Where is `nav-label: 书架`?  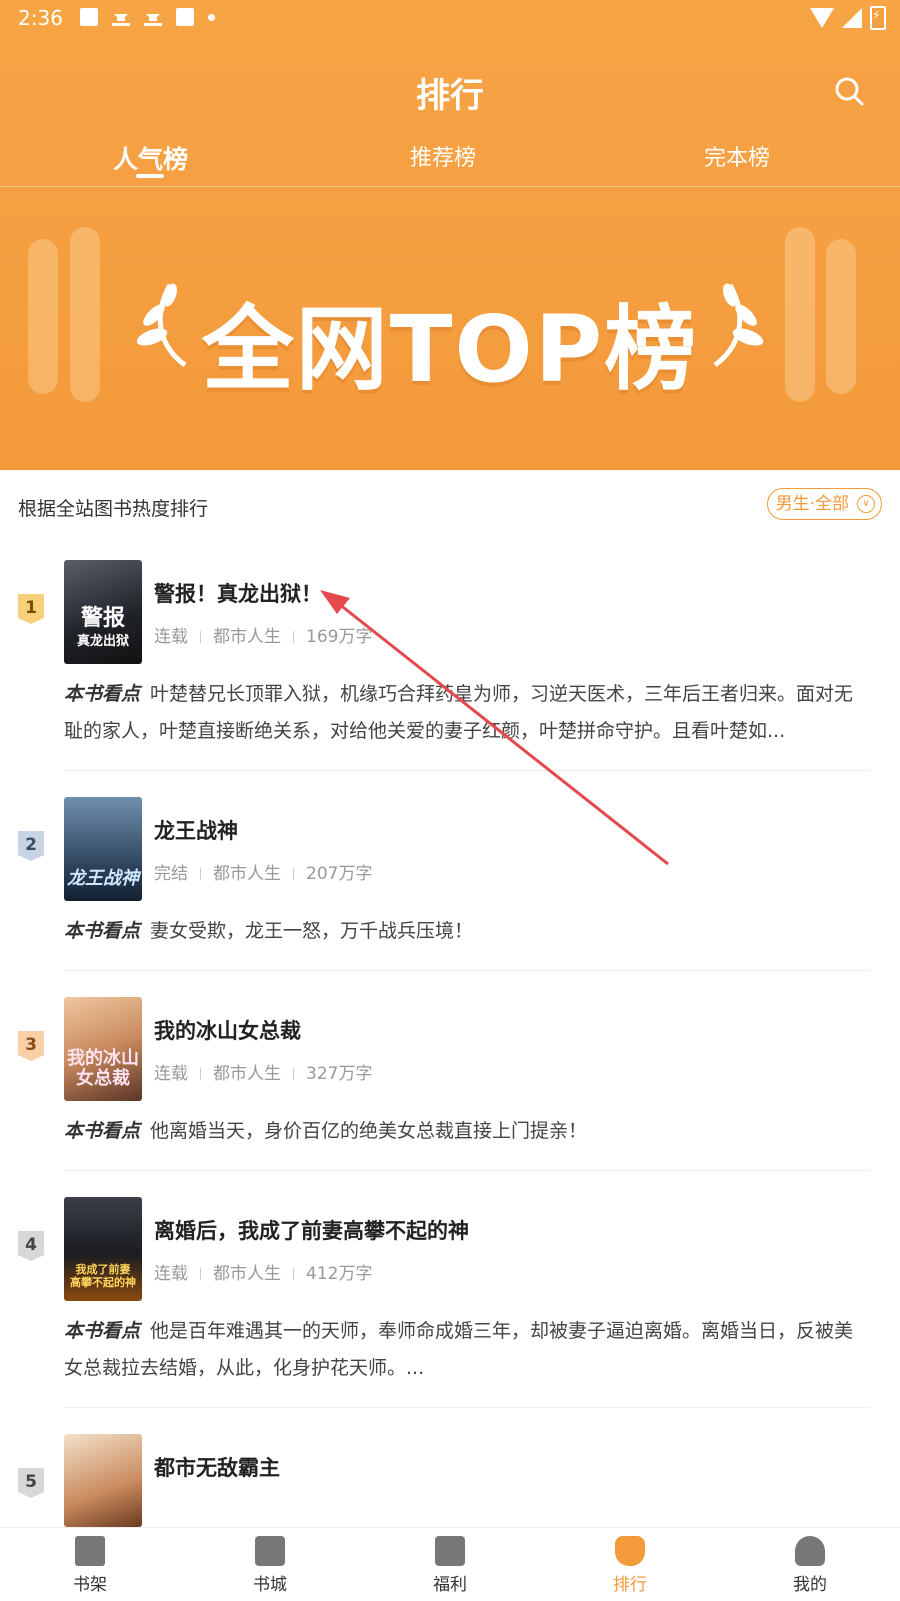 nav-label: 书架 is located at coordinates (90, 1585).